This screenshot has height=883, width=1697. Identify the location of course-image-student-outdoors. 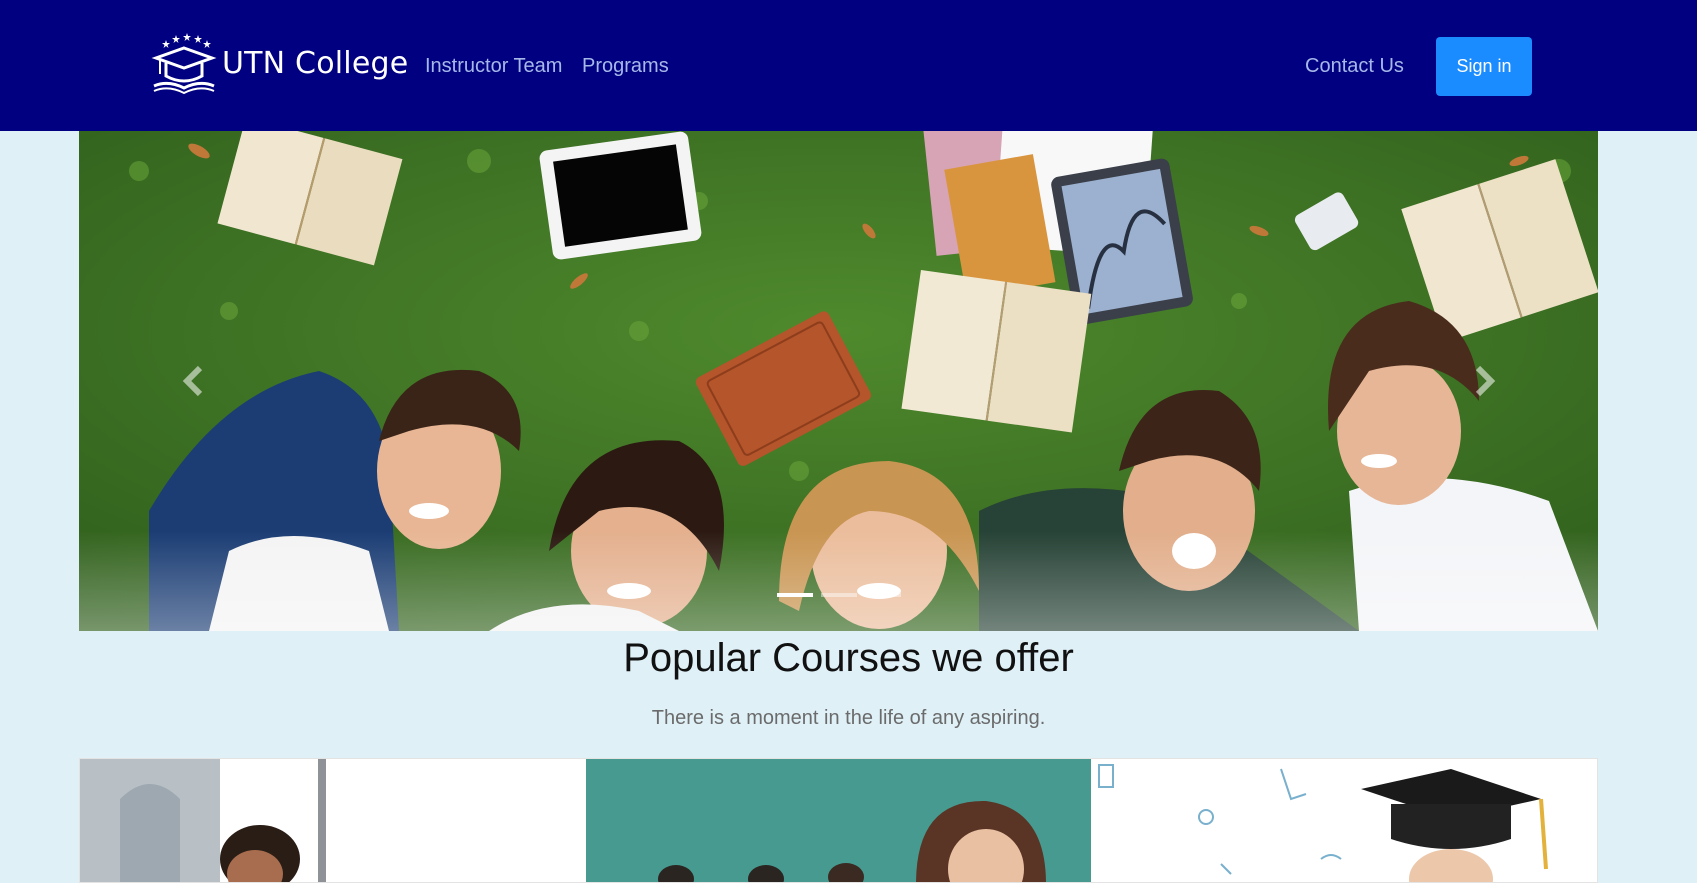
(333, 820).